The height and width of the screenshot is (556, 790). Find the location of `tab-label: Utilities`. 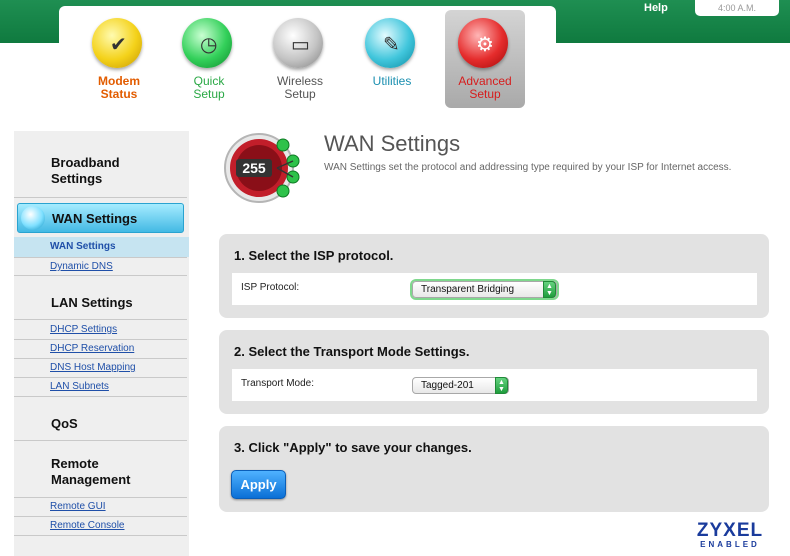

tab-label: Utilities is located at coordinates (392, 81).